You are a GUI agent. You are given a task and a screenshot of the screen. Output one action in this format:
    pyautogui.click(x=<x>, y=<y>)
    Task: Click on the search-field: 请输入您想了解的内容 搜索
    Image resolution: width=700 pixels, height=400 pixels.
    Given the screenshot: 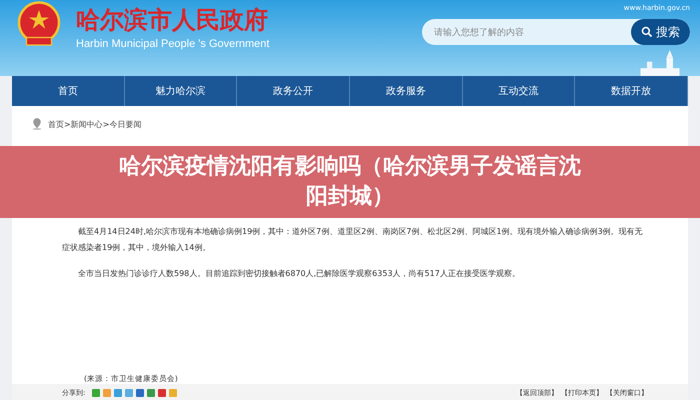 What is the action you would take?
    pyautogui.click(x=556, y=32)
    